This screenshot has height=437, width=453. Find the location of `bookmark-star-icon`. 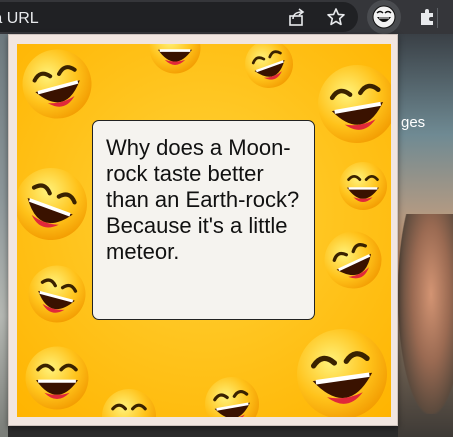

bookmark-star-icon is located at coordinates (336, 17).